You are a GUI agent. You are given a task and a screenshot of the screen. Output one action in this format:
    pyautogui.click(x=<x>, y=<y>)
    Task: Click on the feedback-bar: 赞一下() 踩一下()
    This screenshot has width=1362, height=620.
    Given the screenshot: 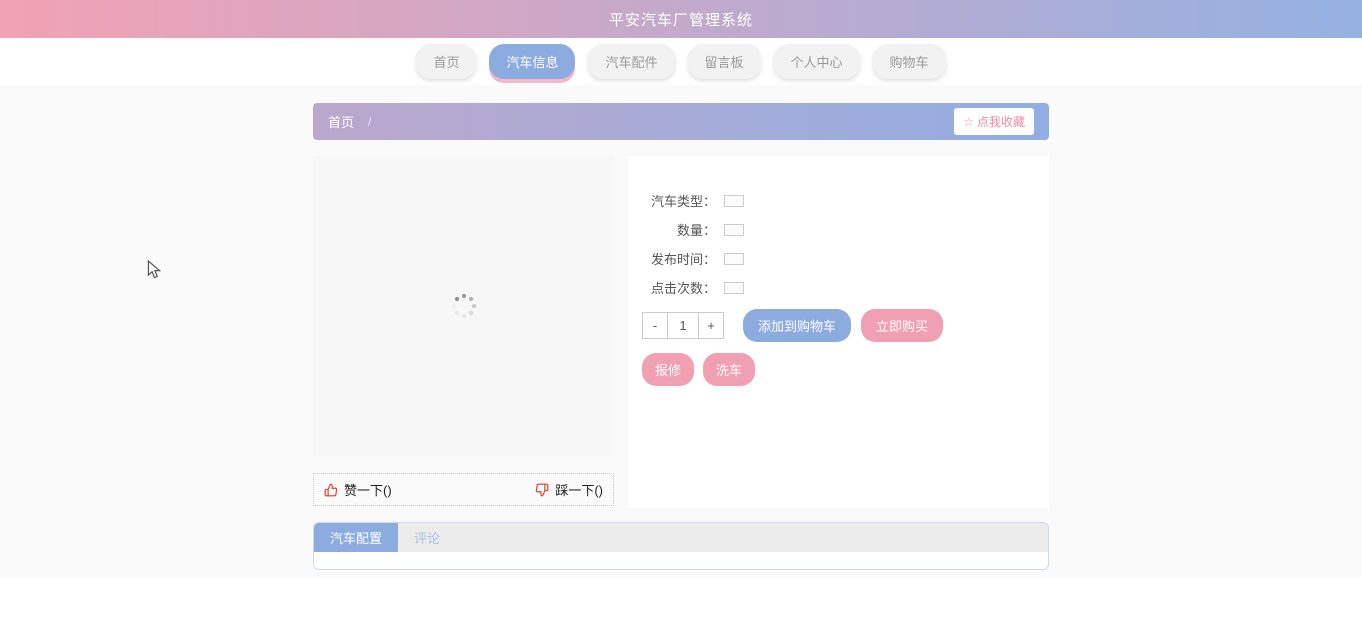 What is the action you would take?
    pyautogui.click(x=463, y=489)
    